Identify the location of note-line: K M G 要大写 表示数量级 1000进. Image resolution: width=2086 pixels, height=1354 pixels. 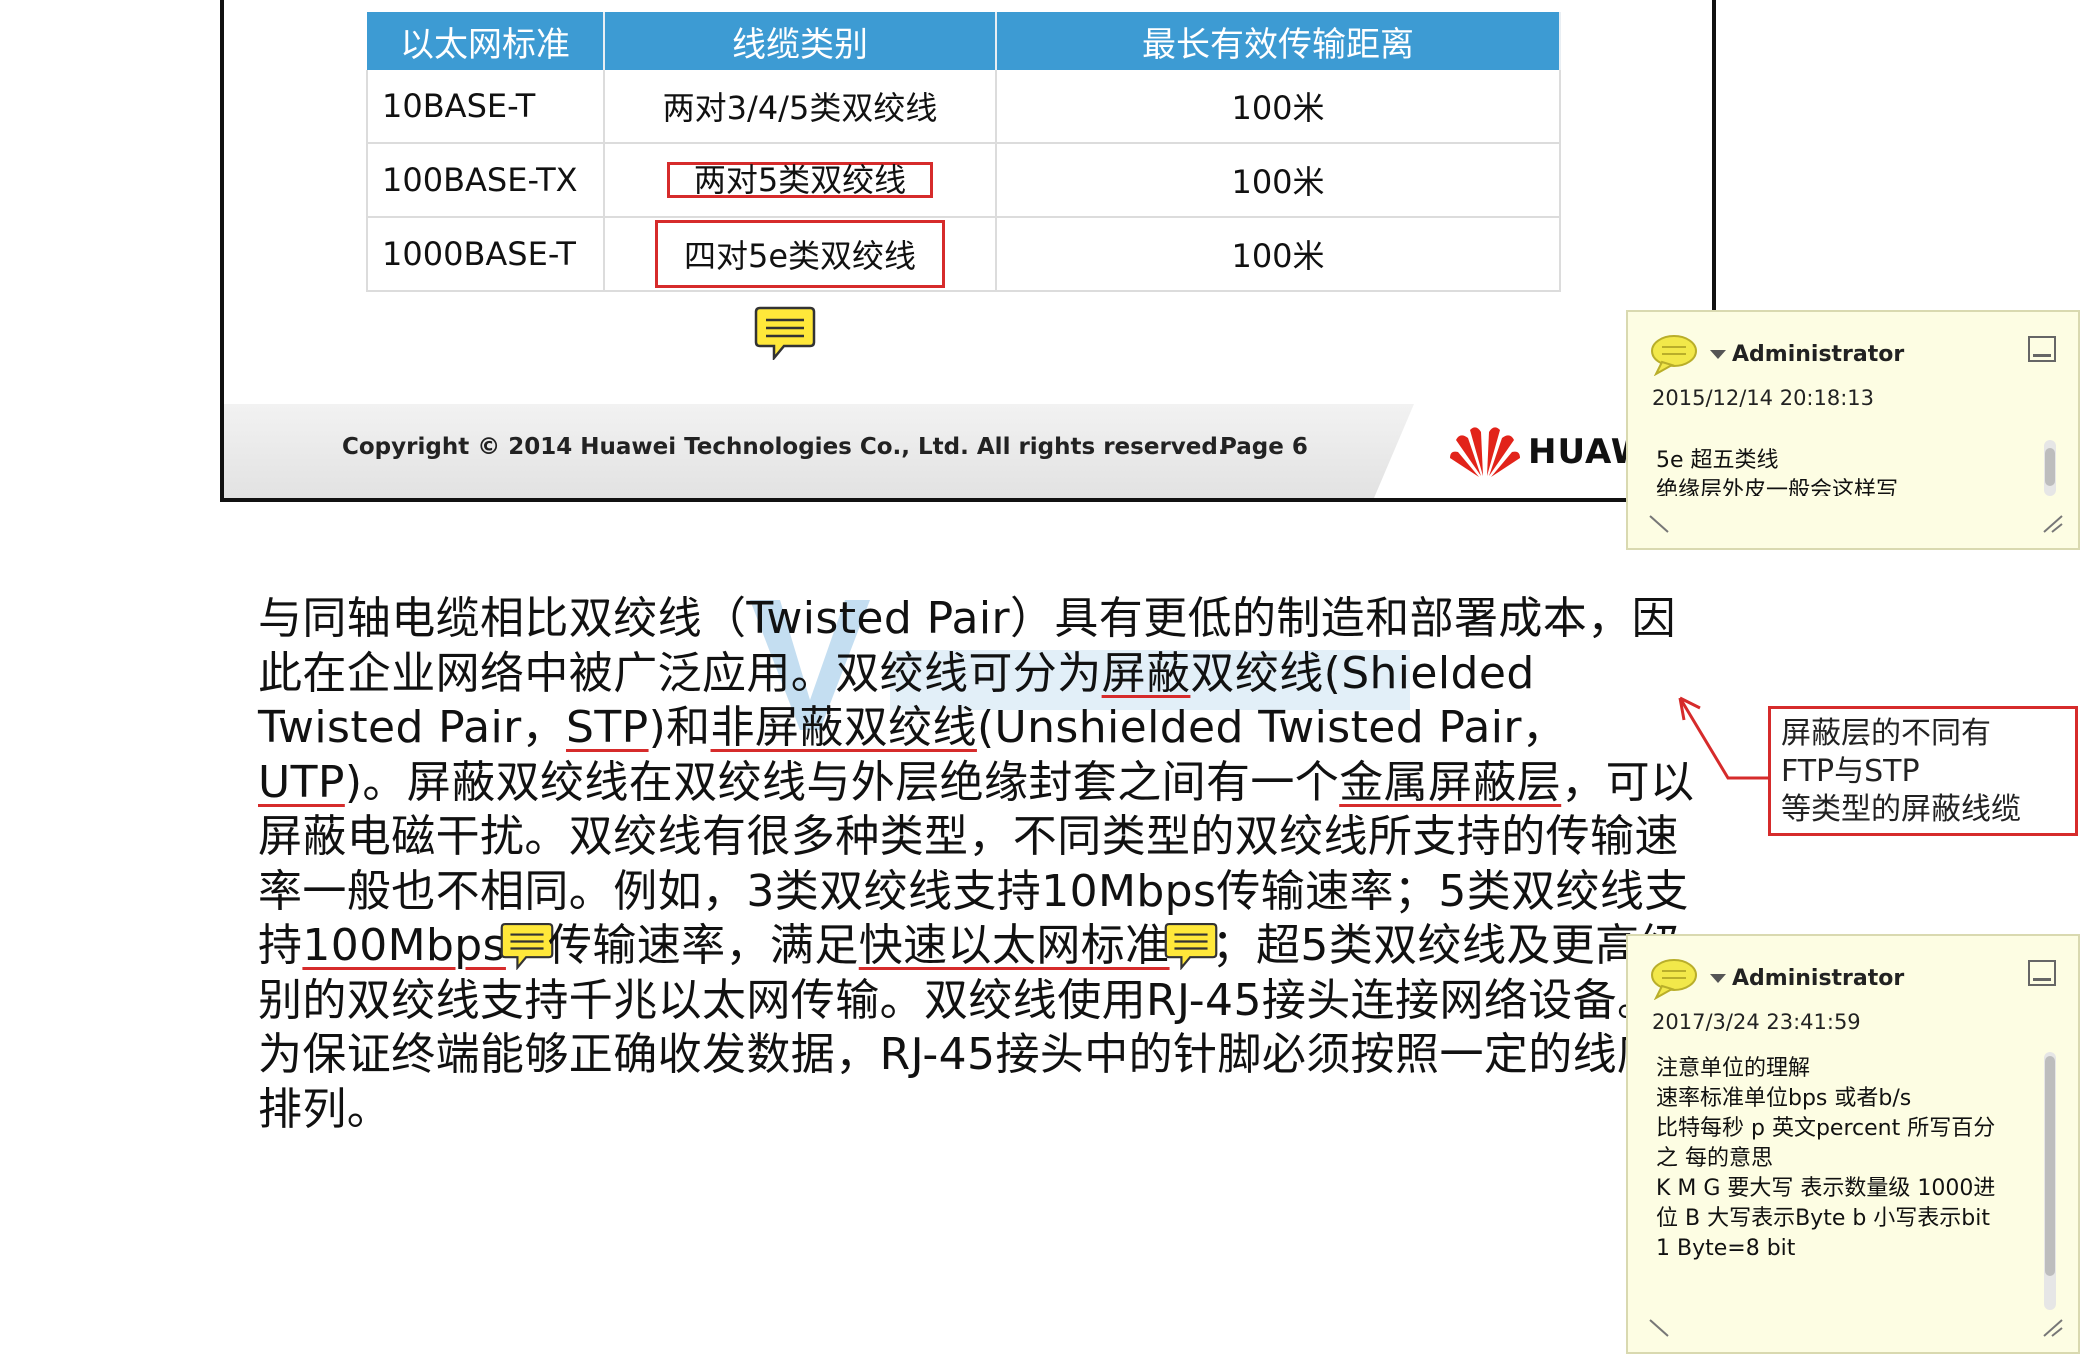
(1826, 1188).